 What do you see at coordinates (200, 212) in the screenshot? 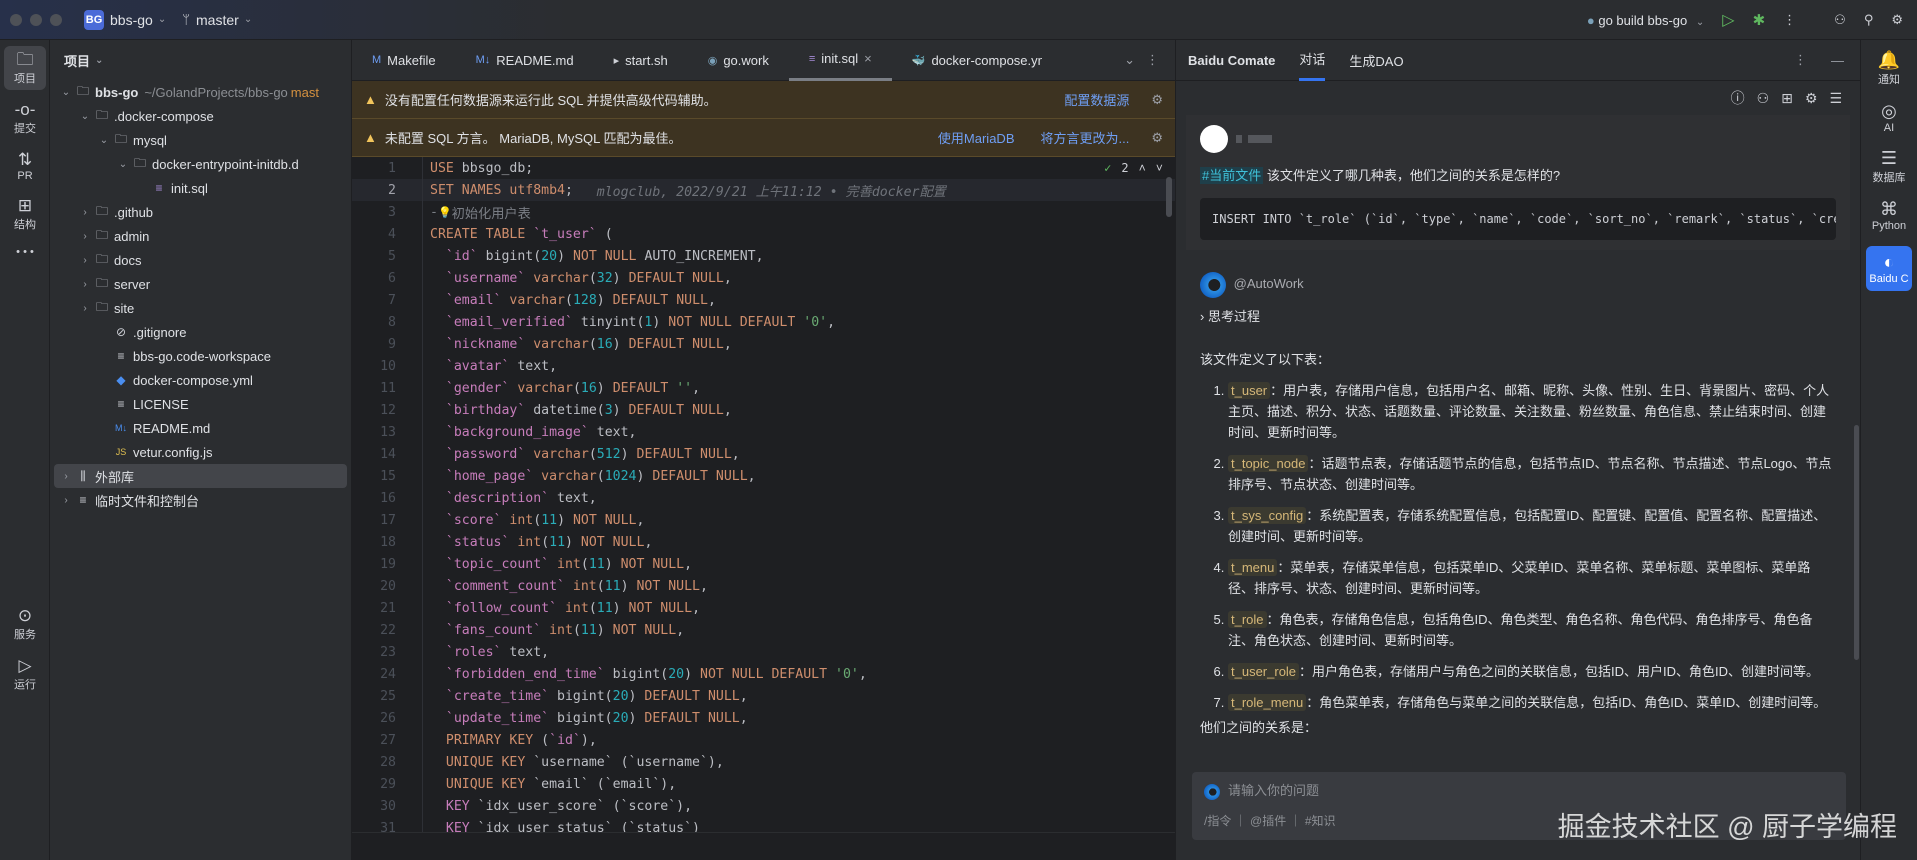
I see `tree-item: › 🗀 .github` at bounding box center [200, 212].